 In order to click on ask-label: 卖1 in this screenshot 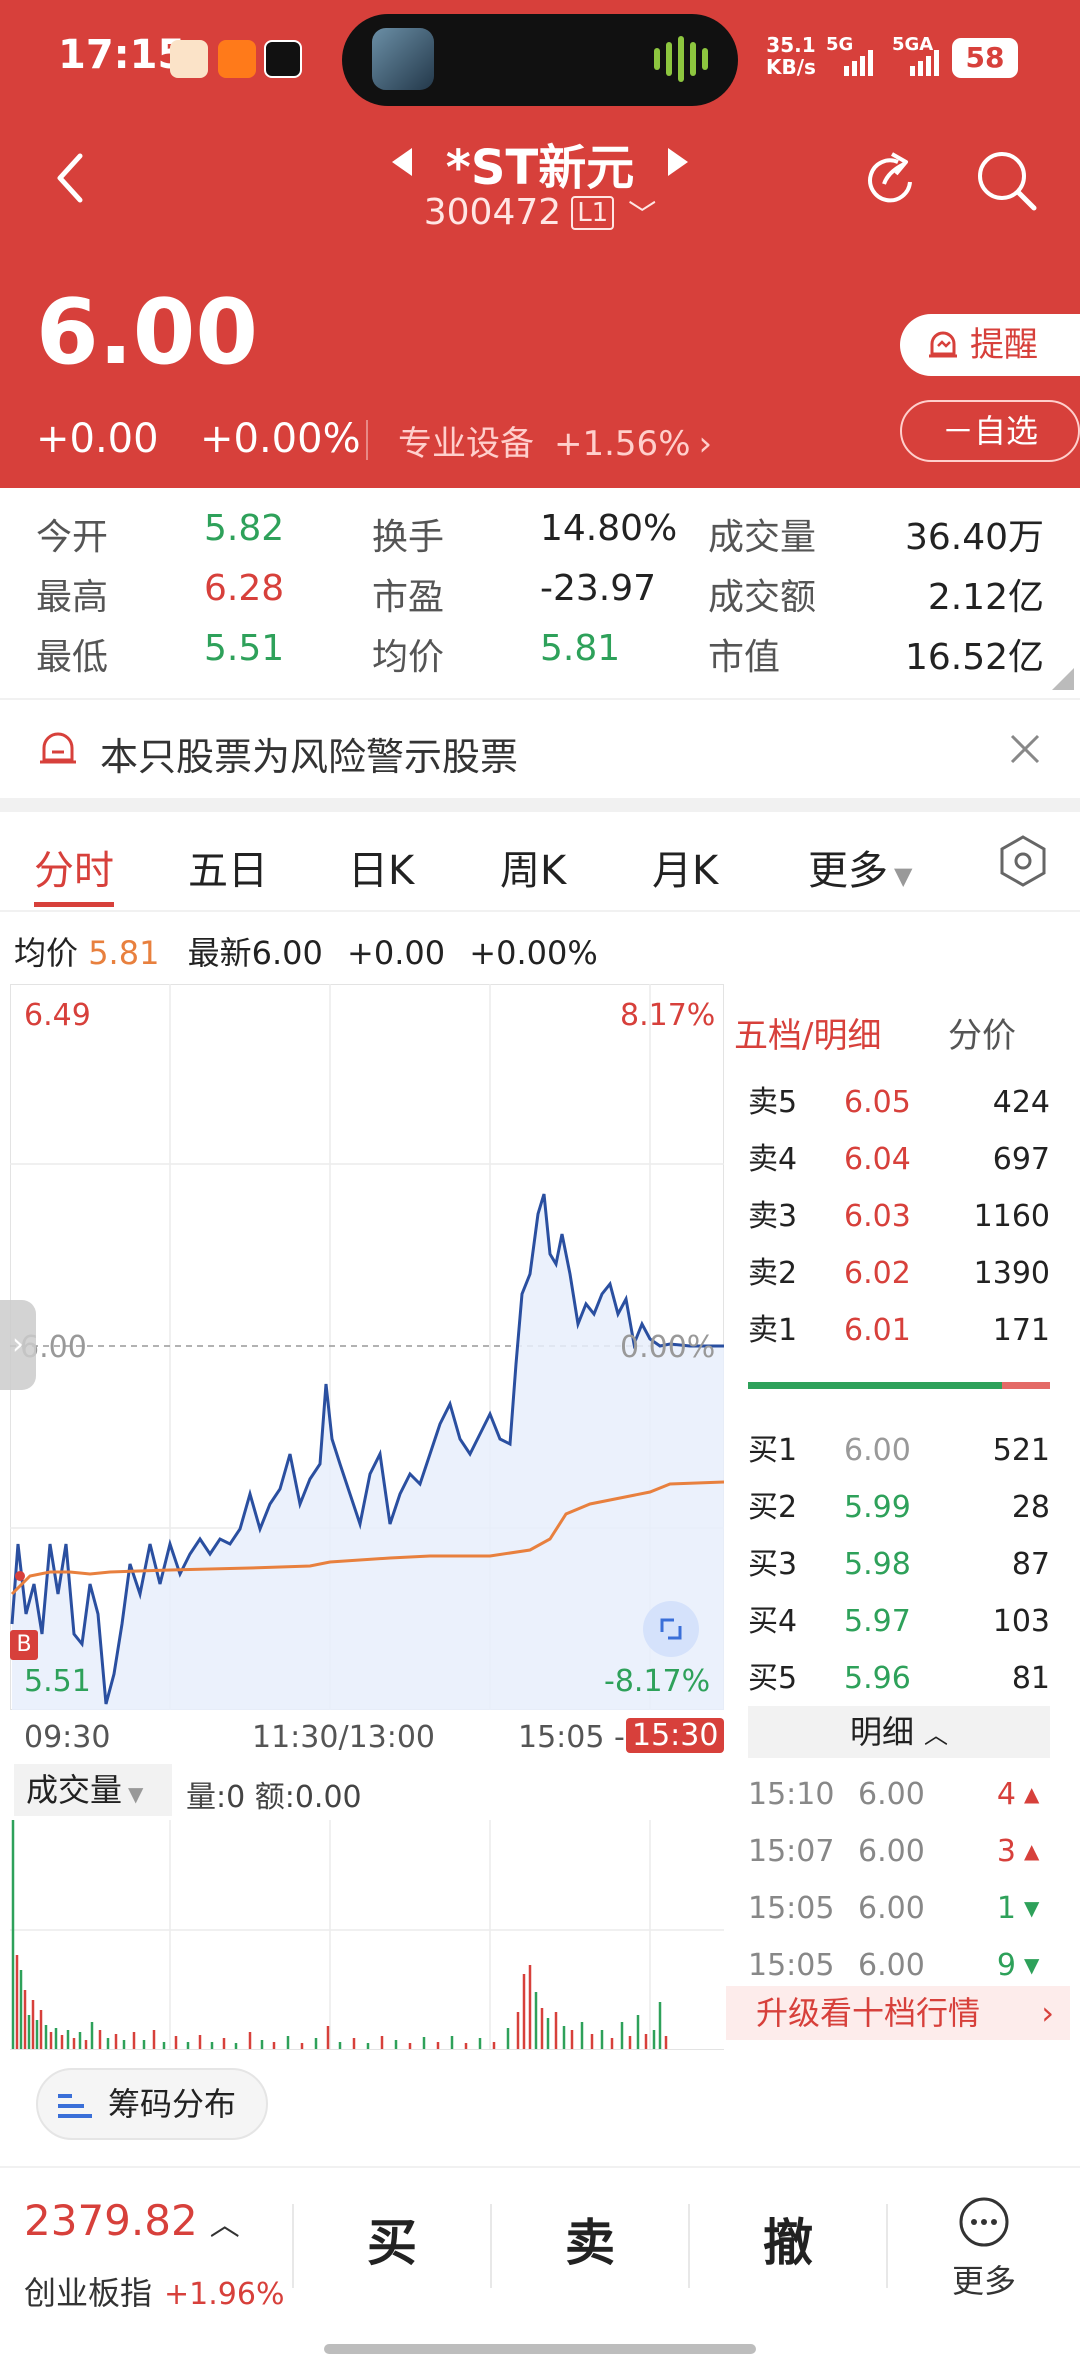, I will do `click(773, 1330)`.